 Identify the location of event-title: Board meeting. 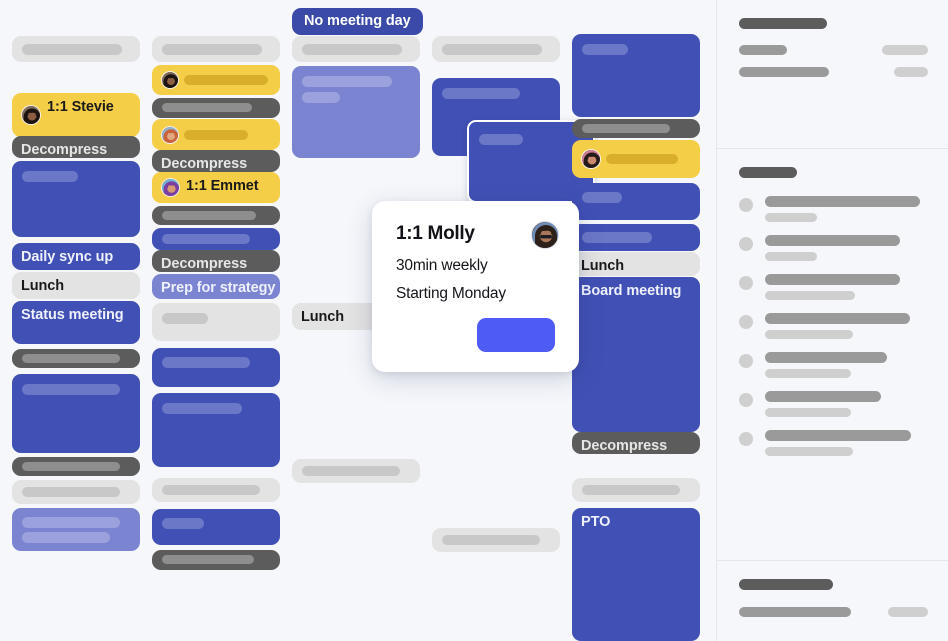
(631, 291).